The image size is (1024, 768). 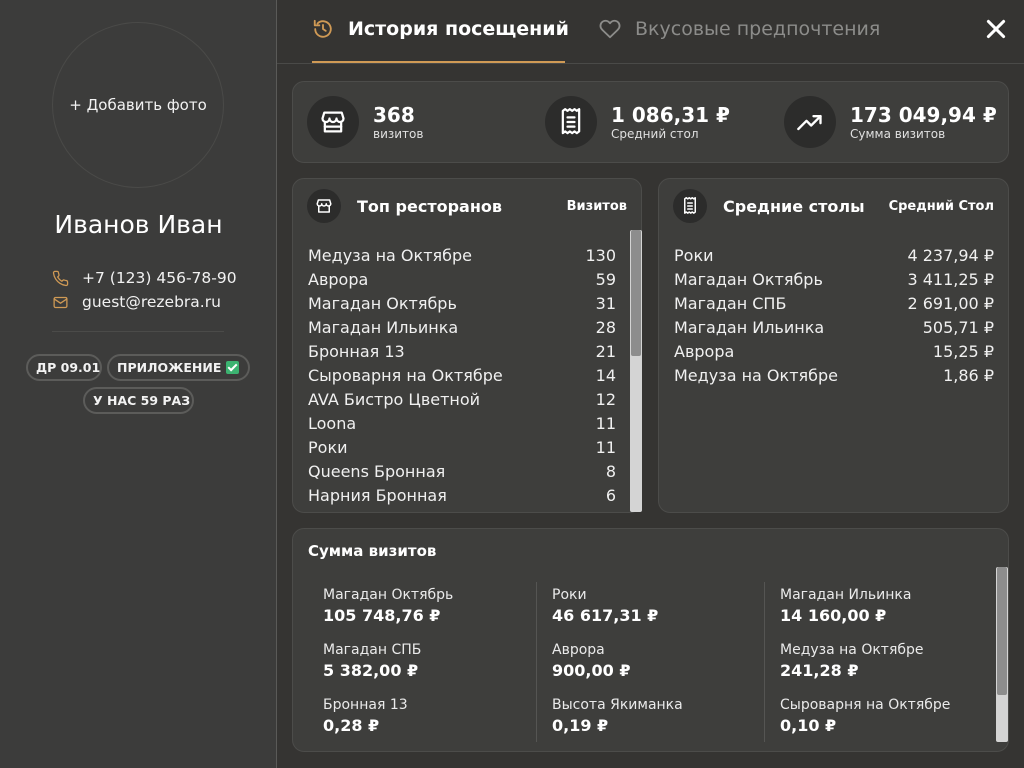 I want to click on trend-up-icon, so click(x=809, y=123).